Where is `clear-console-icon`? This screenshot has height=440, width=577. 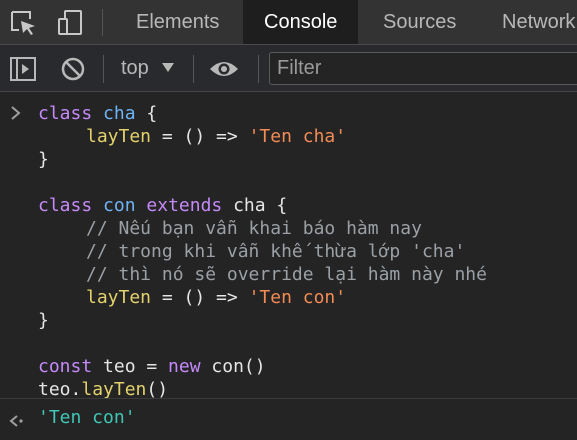 clear-console-icon is located at coordinates (73, 69).